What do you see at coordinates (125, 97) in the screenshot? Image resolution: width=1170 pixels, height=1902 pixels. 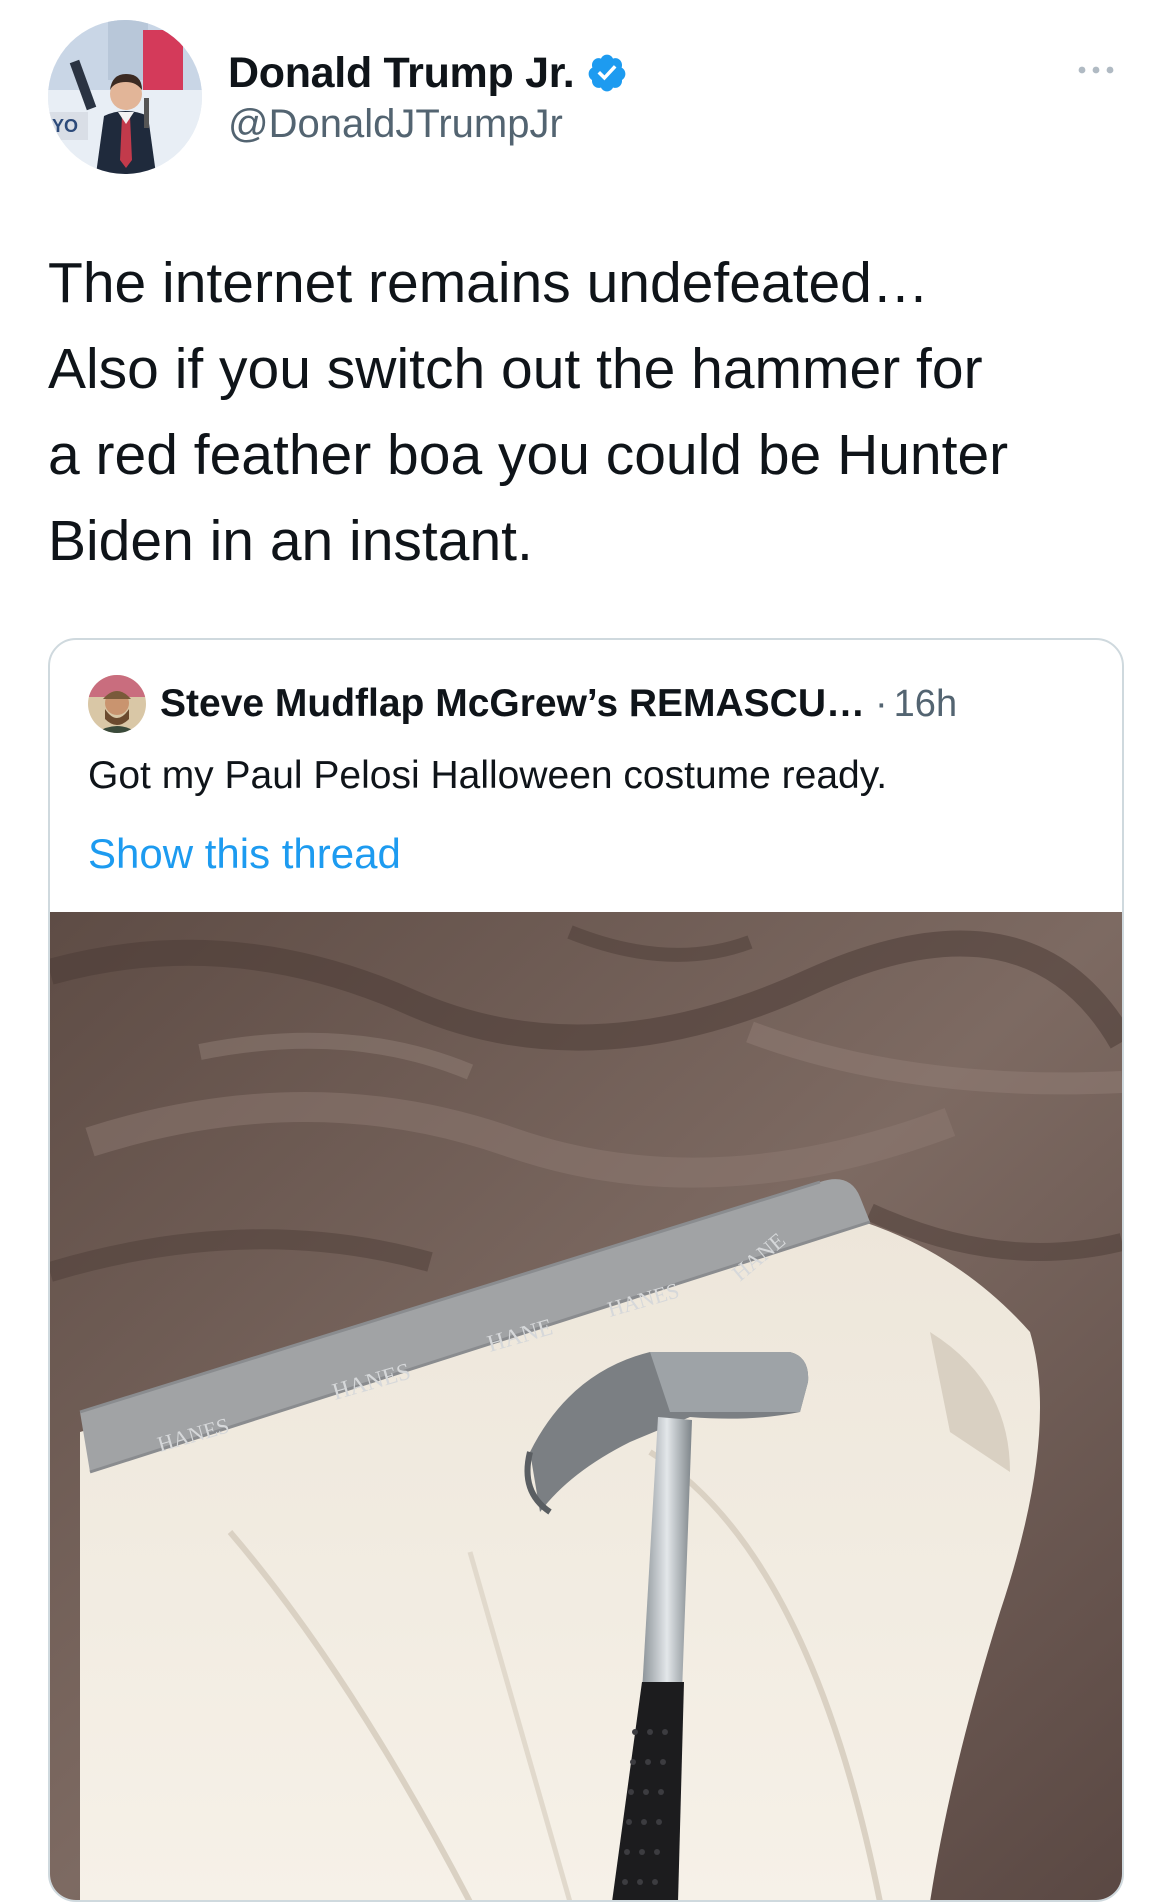 I see `author-avatar: YO` at bounding box center [125, 97].